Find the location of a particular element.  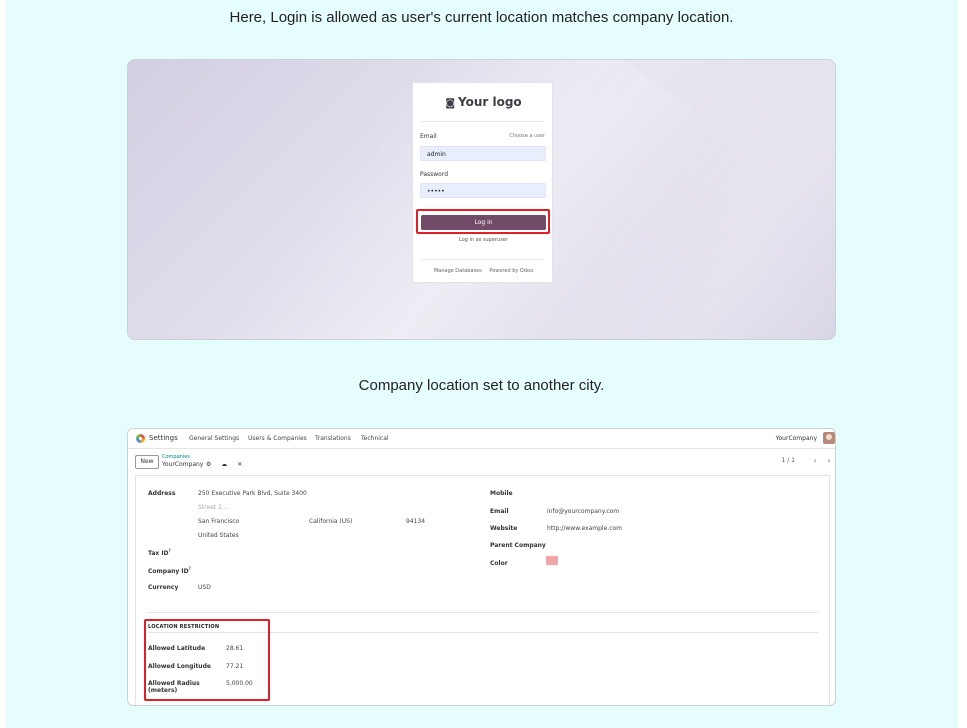

mobile-label: Mobile is located at coordinates (501, 493).